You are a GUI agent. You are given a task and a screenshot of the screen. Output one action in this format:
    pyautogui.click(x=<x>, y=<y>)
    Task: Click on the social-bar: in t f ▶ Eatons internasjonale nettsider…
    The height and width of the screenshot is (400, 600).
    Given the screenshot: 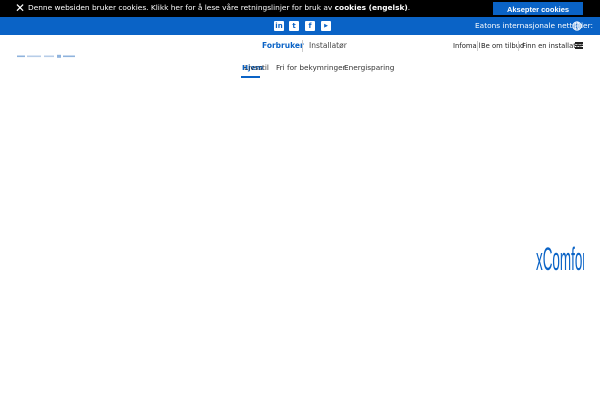 What is the action you would take?
    pyautogui.click(x=300, y=26)
    